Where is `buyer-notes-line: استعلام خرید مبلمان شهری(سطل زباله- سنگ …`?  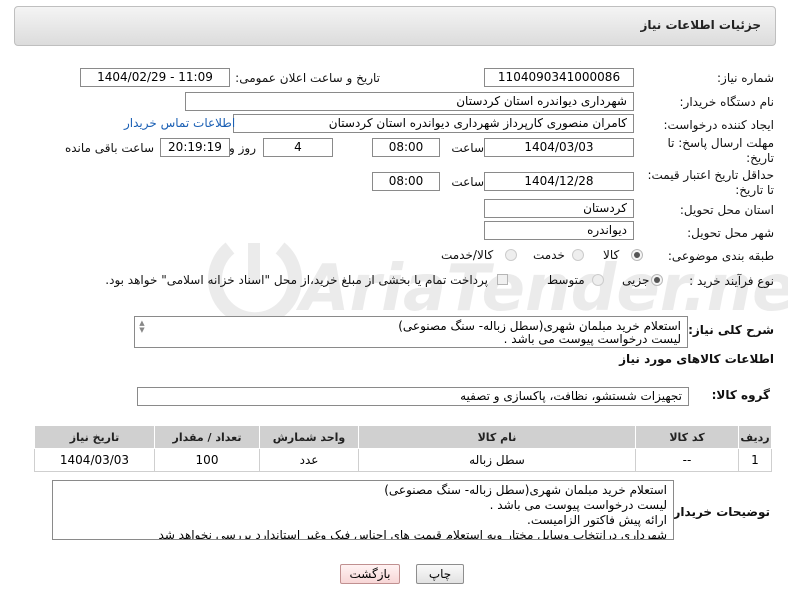
buyer-notes-line: استعلام خرید مبلمان شهری(سطل زباله- سنگ … is located at coordinates (525, 490).